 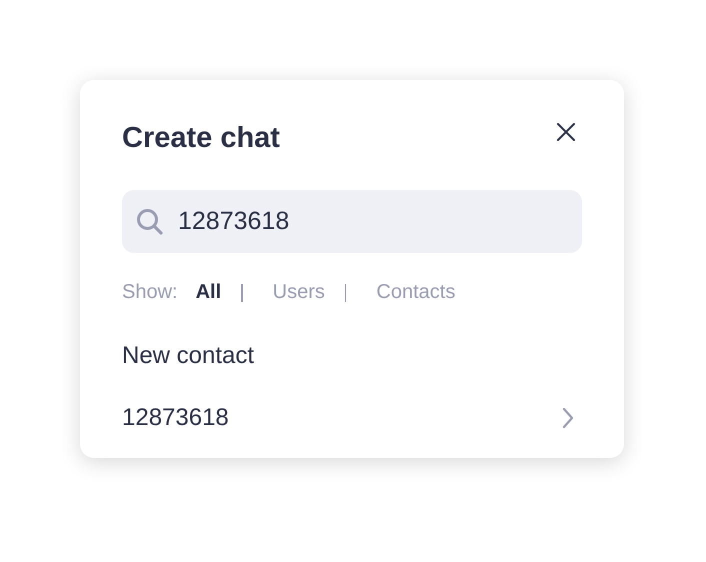 I want to click on filter-option: All, so click(x=209, y=292).